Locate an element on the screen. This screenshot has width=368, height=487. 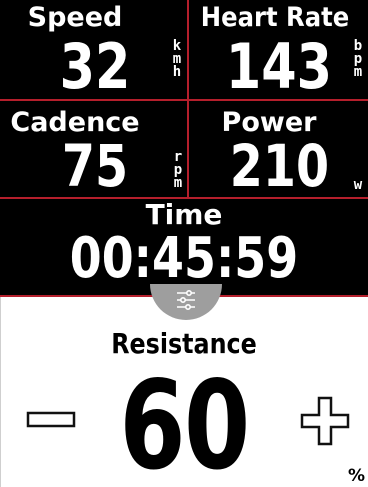
increase-resistance-button is located at coordinates (325, 421).